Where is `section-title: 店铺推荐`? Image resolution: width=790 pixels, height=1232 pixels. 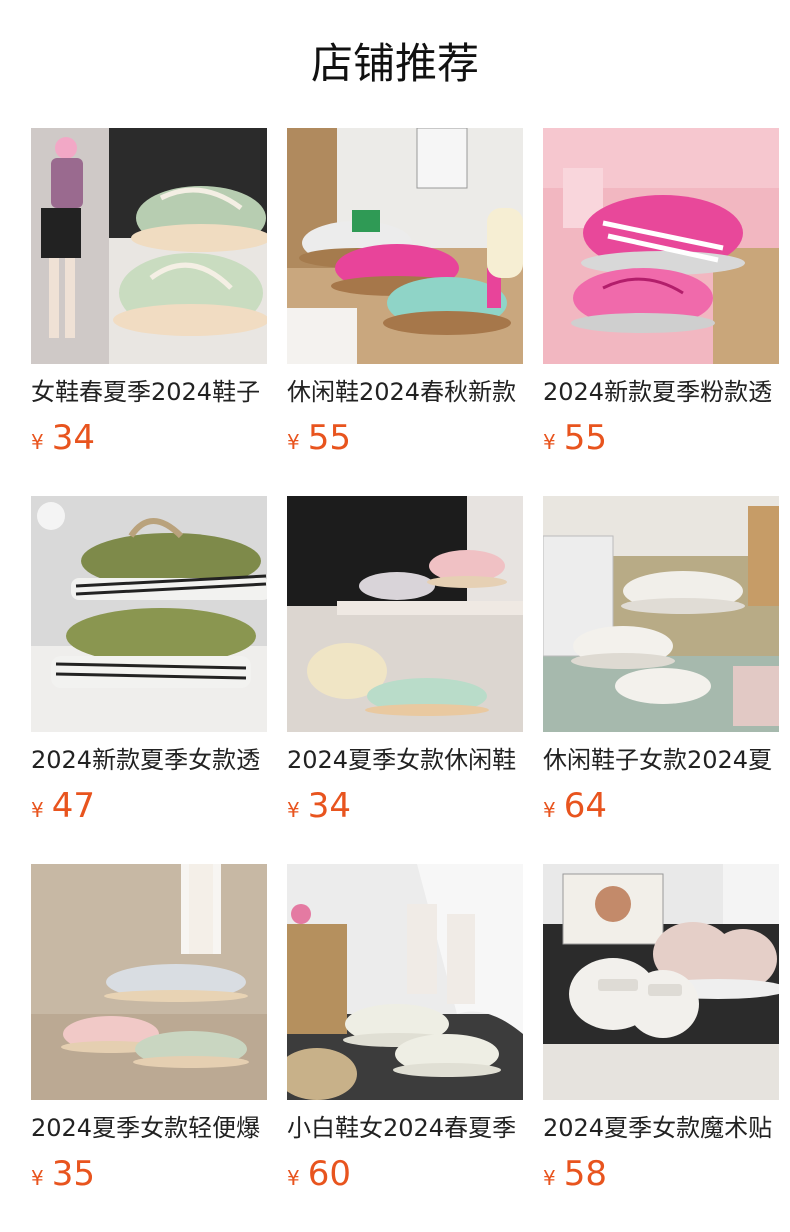
section-title: 店铺推荐 is located at coordinates (394, 63).